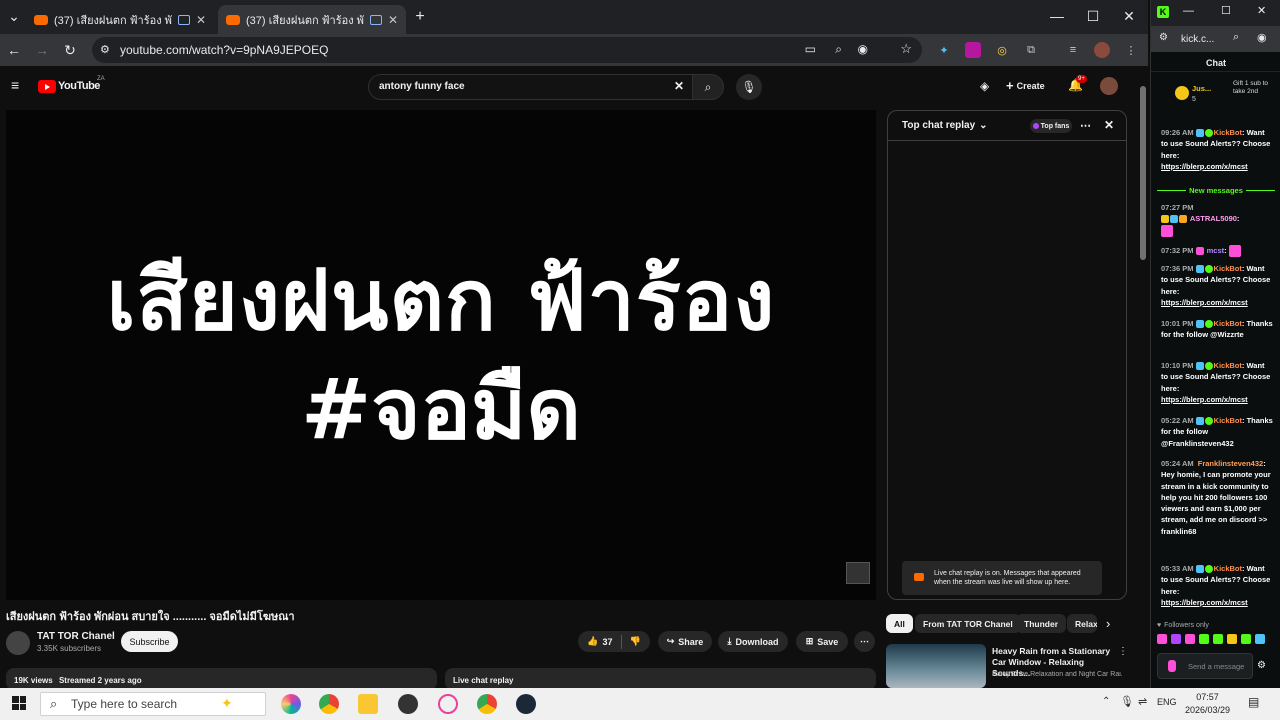 This screenshot has width=1280, height=720. What do you see at coordinates (1253, 702) in the screenshot?
I see `notification-center-icon: ▤` at bounding box center [1253, 702].